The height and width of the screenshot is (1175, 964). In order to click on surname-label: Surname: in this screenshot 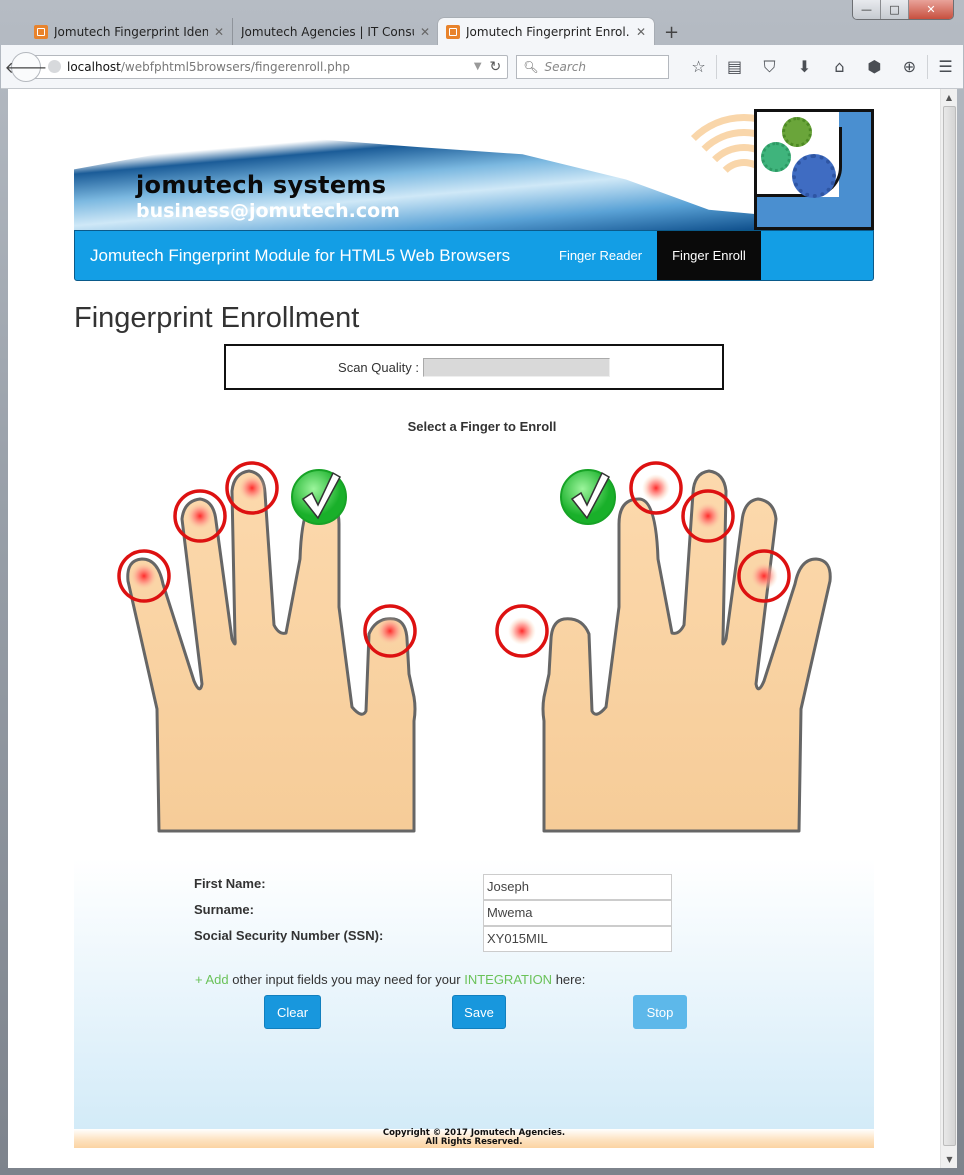, I will do `click(224, 909)`.